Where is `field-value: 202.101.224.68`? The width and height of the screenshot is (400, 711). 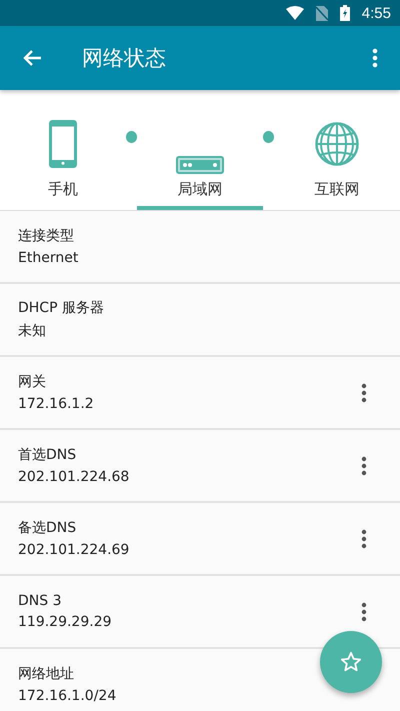
field-value: 202.101.224.68 is located at coordinates (74, 477).